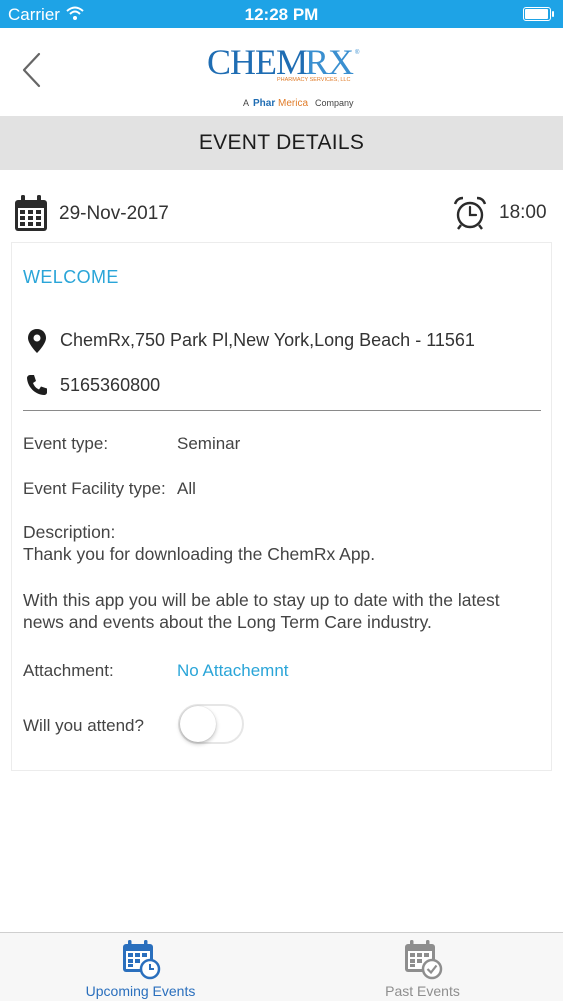 Image resolution: width=563 pixels, height=1001 pixels. I want to click on event-date: 29-Nov-2017, so click(114, 213).